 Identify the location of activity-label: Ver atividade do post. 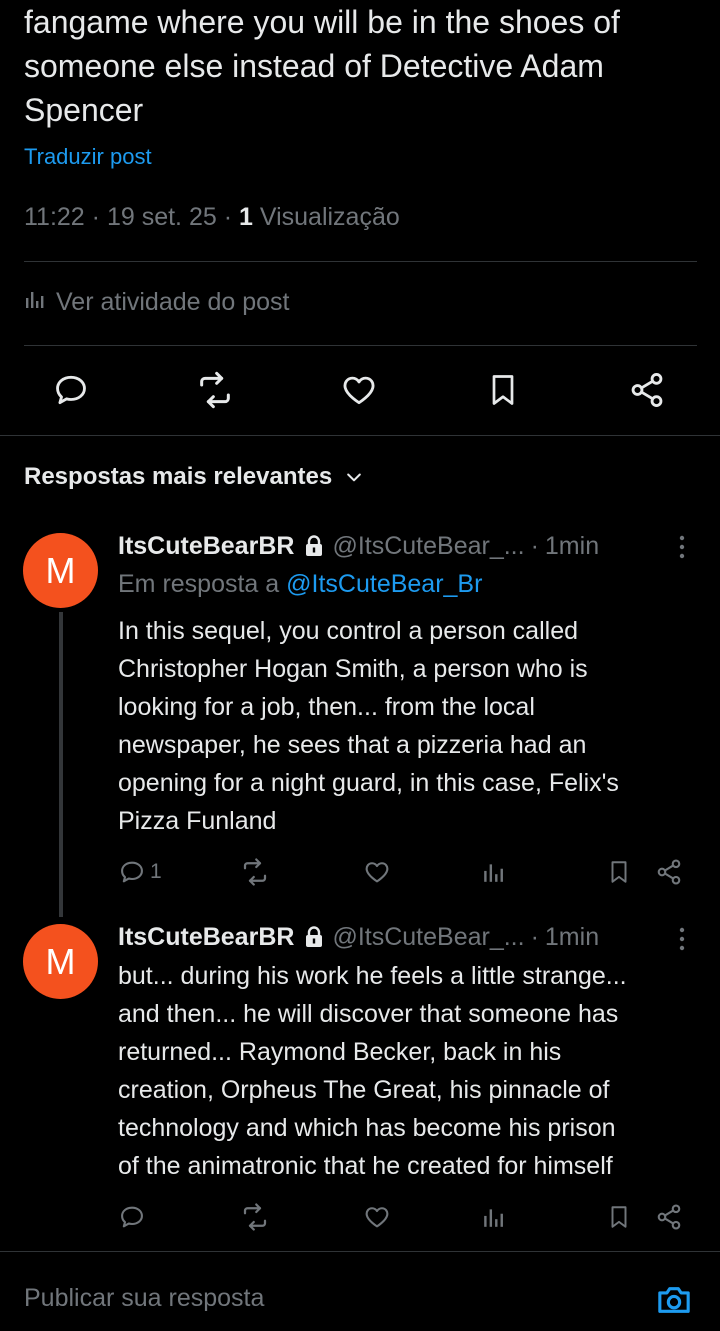
(173, 302).